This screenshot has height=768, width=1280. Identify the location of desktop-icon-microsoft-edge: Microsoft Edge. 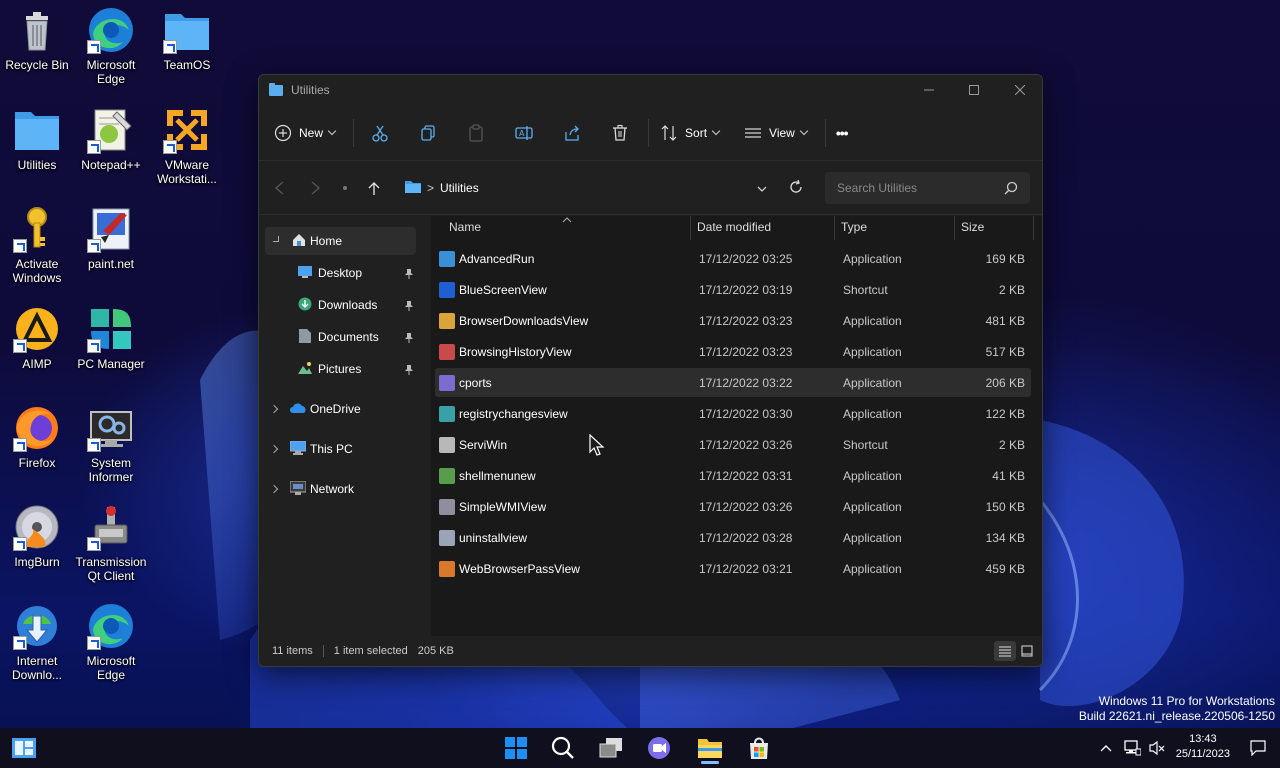
(111, 46).